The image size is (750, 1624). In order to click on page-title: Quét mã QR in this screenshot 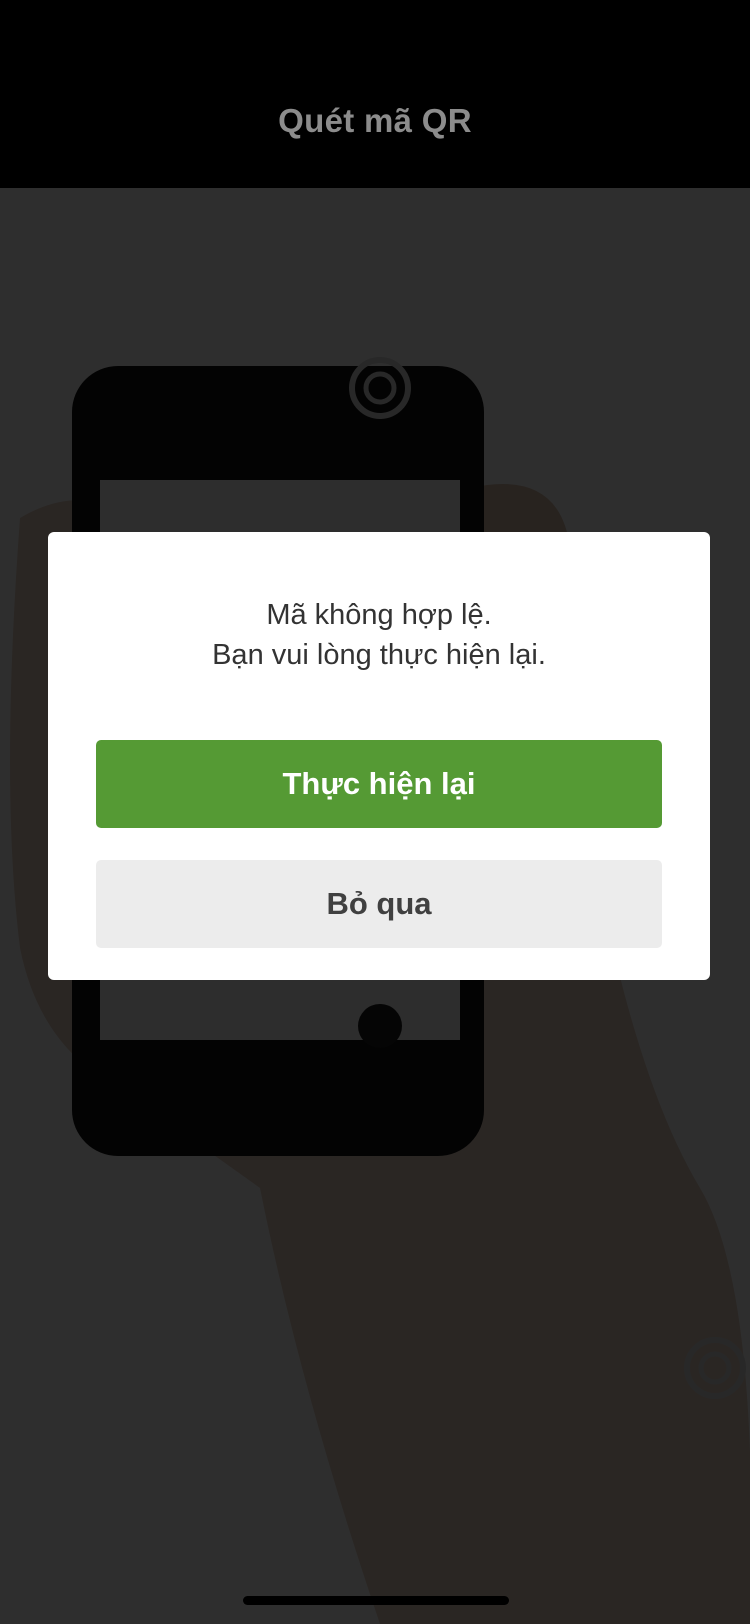, I will do `click(375, 120)`.